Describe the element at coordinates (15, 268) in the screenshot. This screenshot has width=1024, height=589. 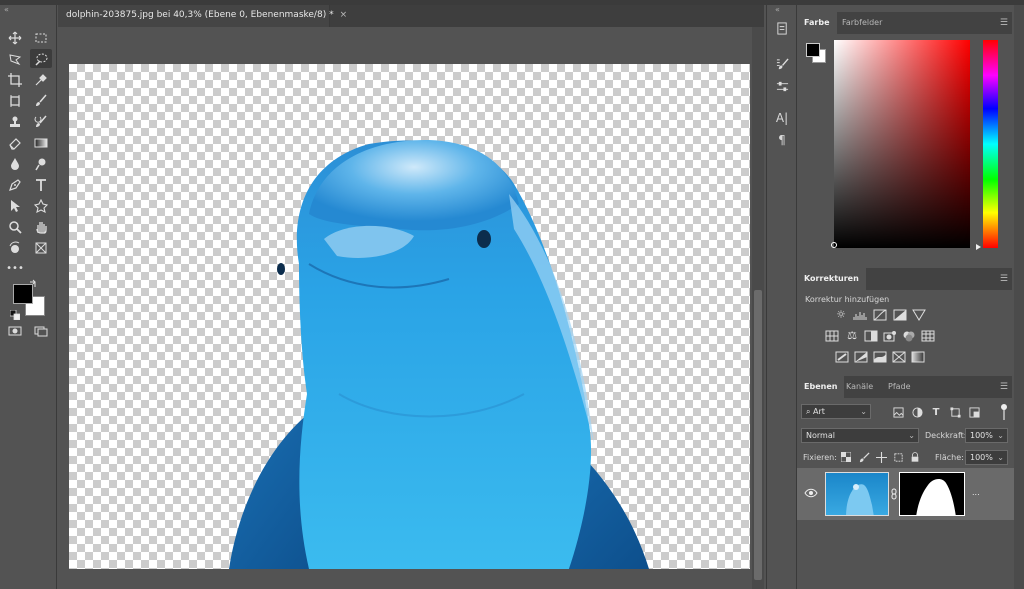
I see `more-tools-icon: •••` at that location.